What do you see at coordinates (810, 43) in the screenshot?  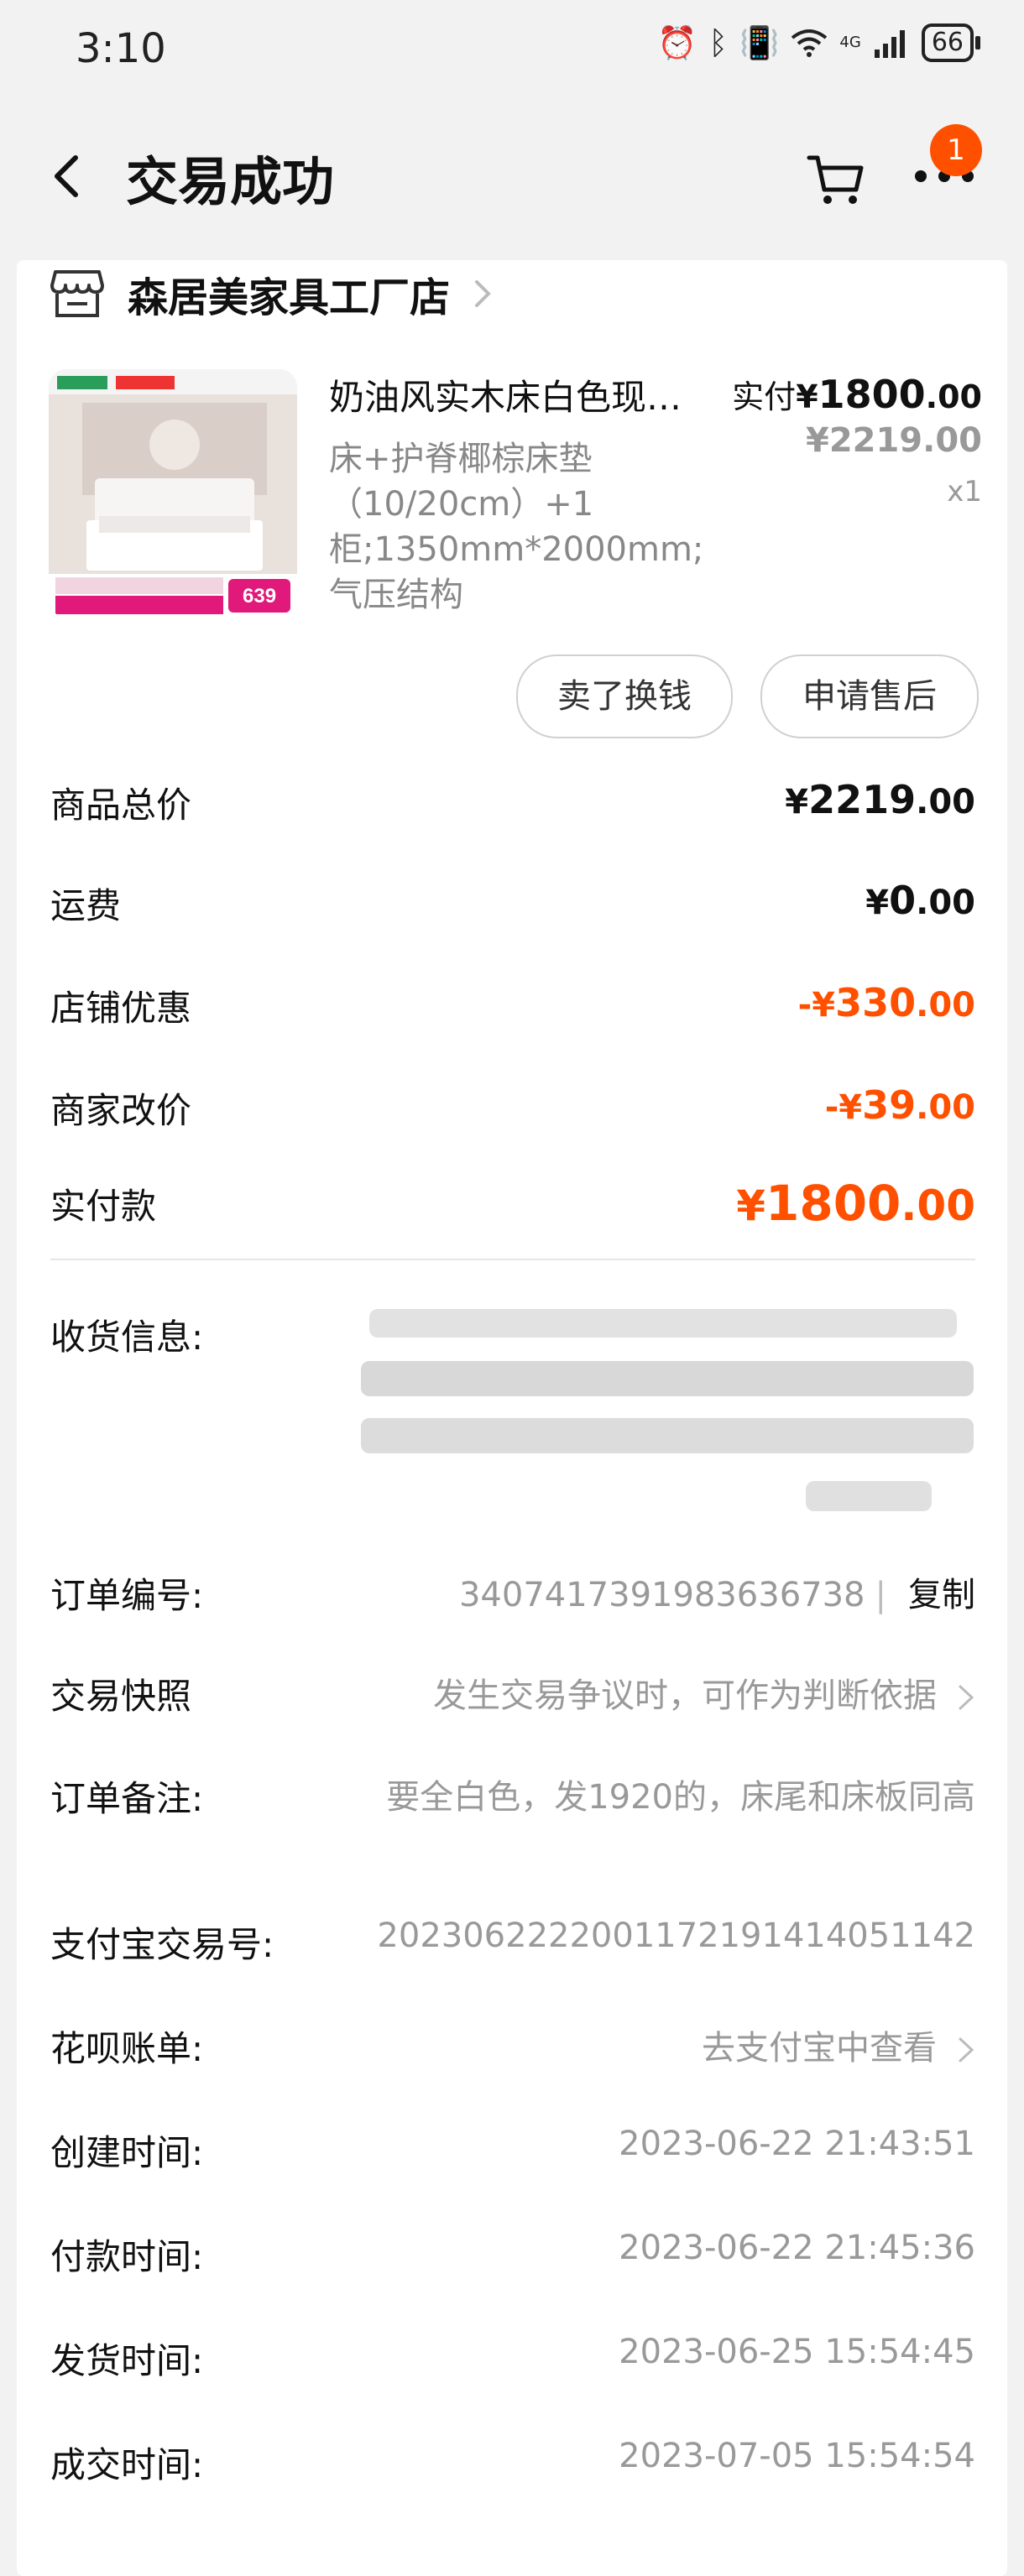 I see `wifi-icon` at bounding box center [810, 43].